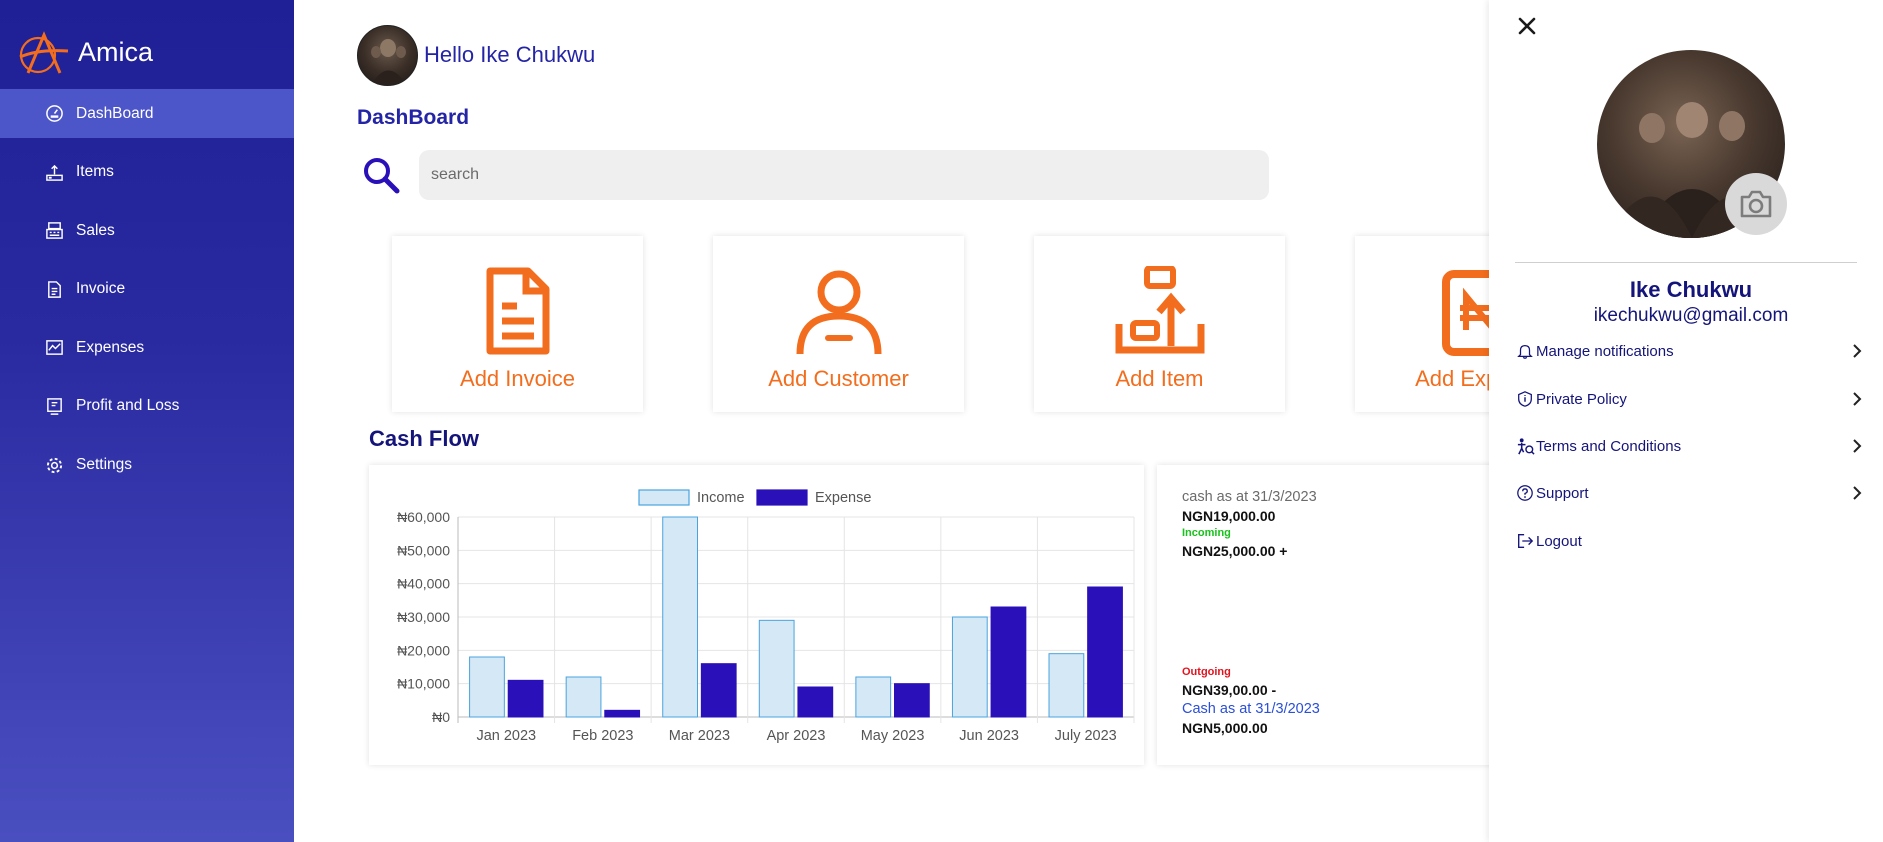 The image size is (1883, 842). I want to click on sidebar-item-label: Invoice, so click(101, 289).